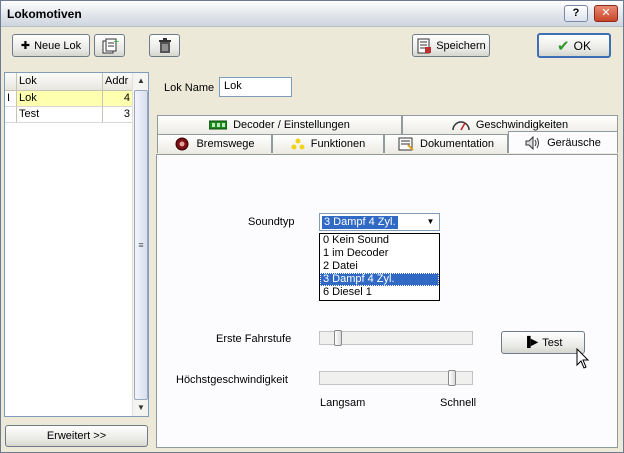 The image size is (624, 453). I want to click on chevron-down-icon: ▼, so click(430, 222).